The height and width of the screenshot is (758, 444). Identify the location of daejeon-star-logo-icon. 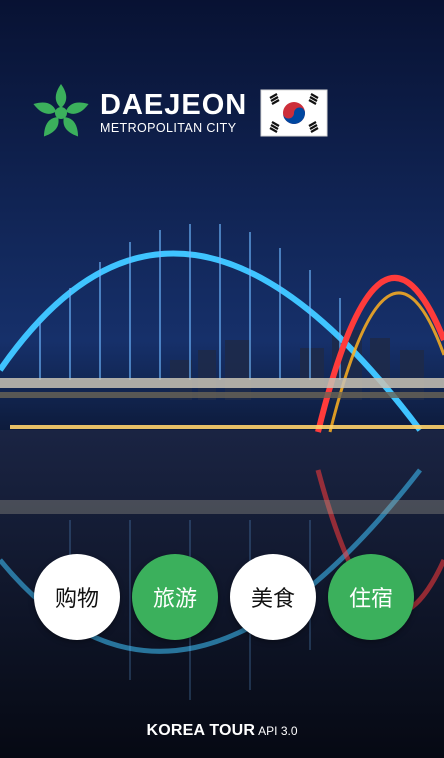
(61, 110).